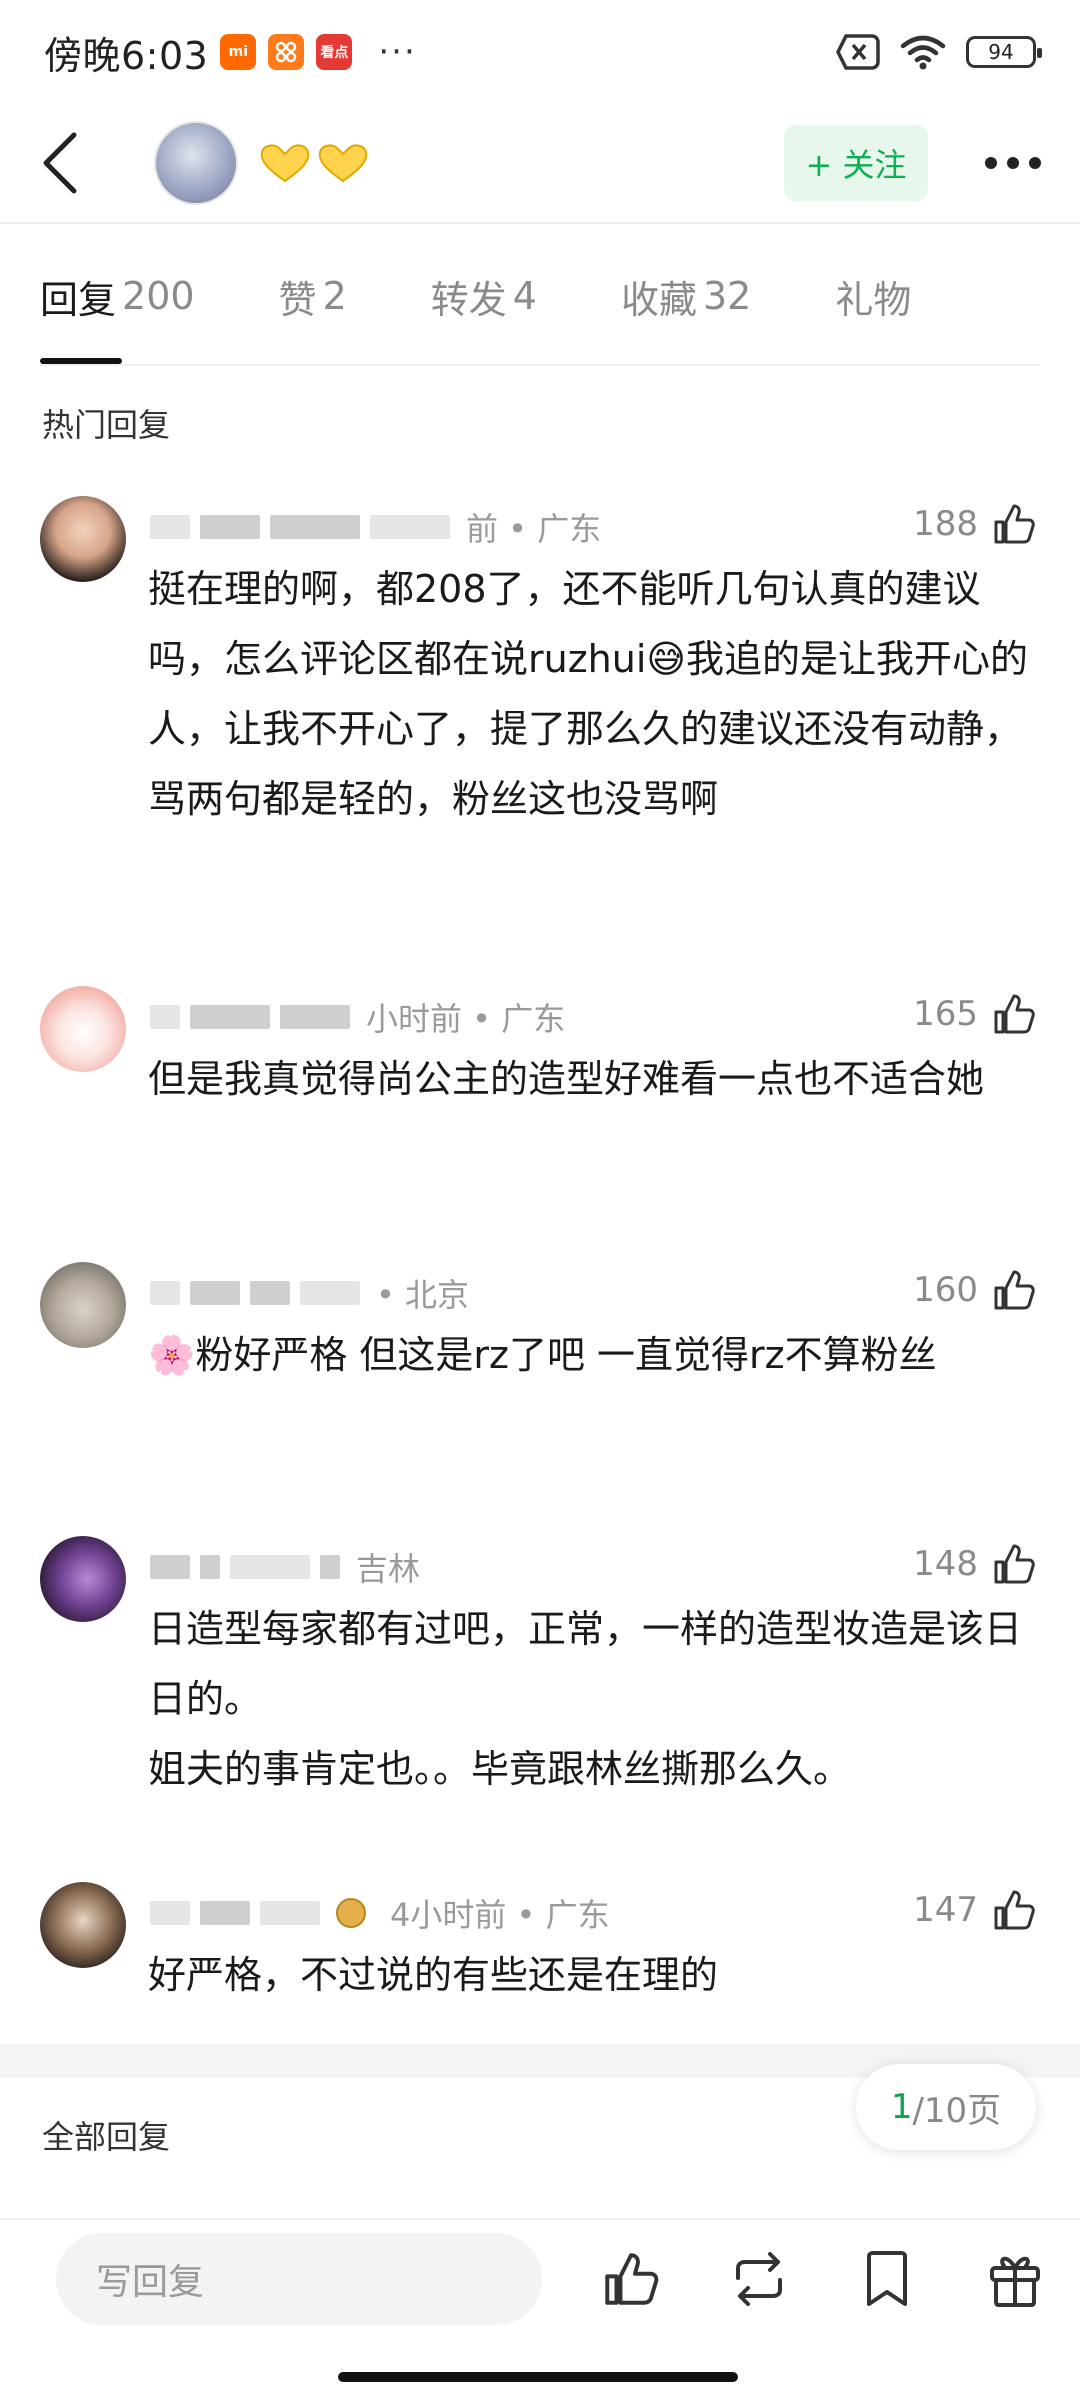  What do you see at coordinates (380, 1913) in the screenshot?
I see `comment-meta: 4小时前 • 广东` at bounding box center [380, 1913].